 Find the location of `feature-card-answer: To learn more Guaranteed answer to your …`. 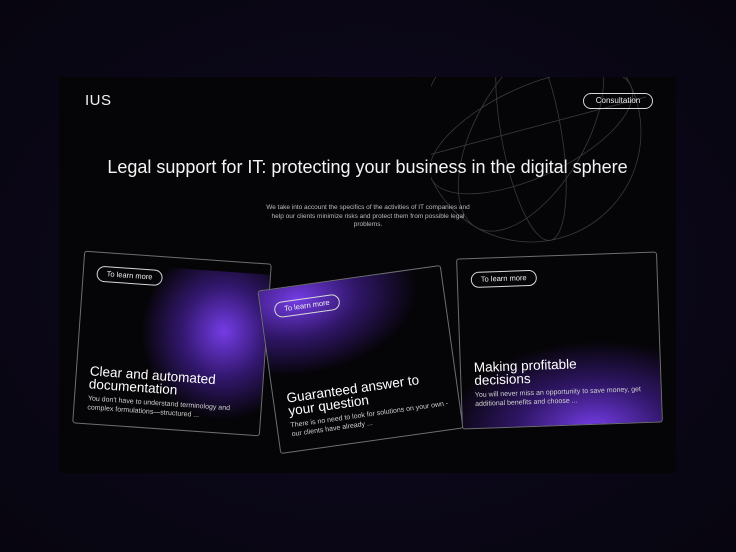

feature-card-answer: To learn more Guaranteed answer to your … is located at coordinates (360, 359).